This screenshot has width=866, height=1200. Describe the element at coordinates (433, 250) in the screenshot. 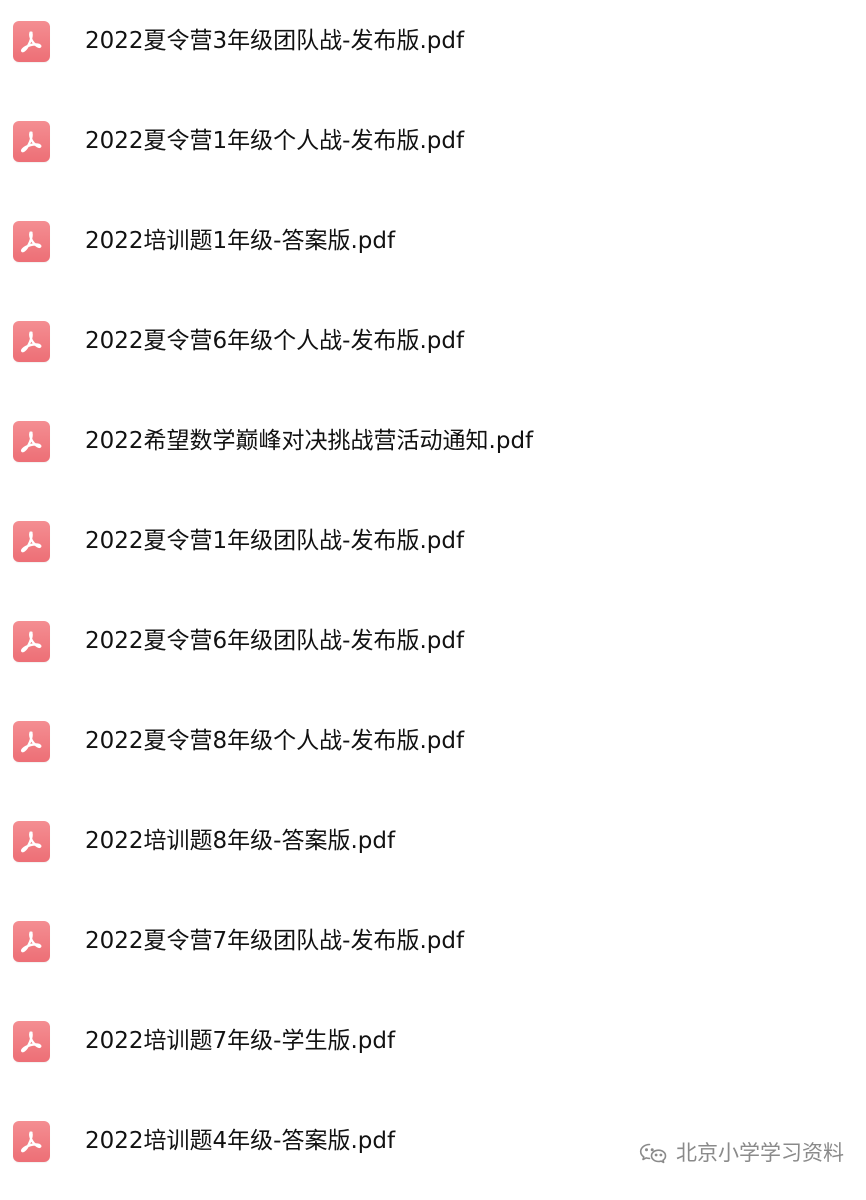

I see `file-row-3: 2022培训题1年级-答案版.pdf` at that location.